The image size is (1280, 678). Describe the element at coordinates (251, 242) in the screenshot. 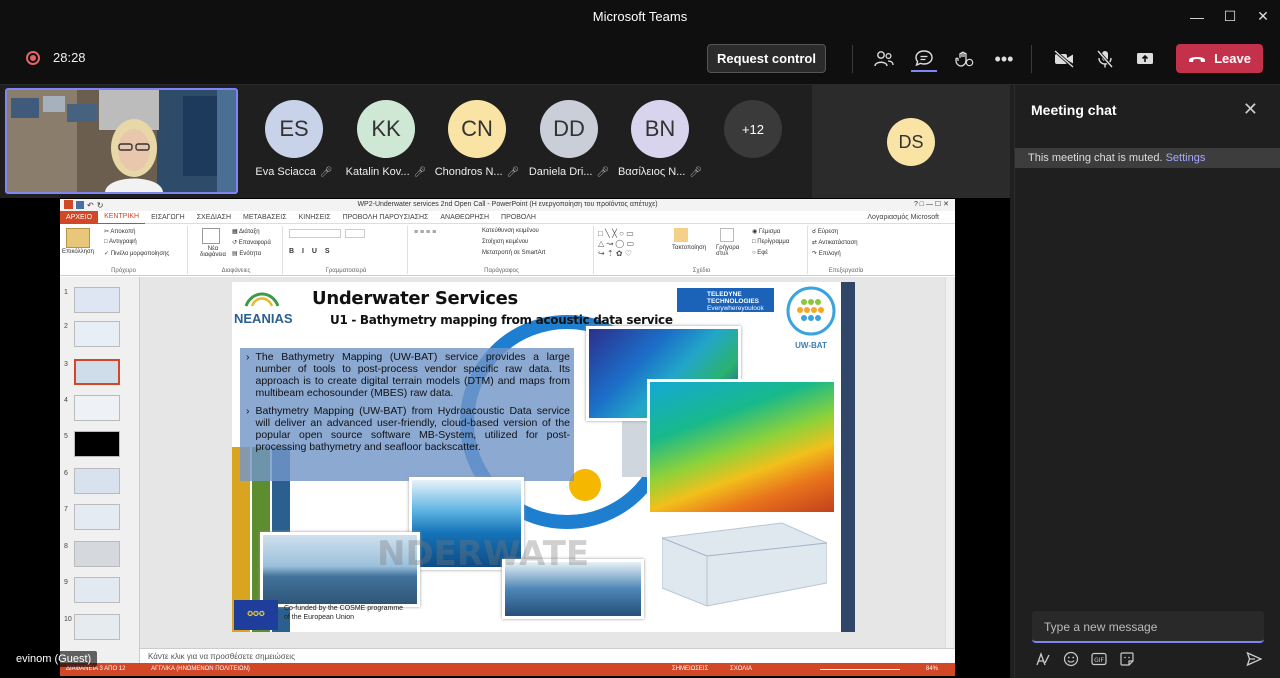

I see `reset-button: ↺ Επαναφορά` at that location.